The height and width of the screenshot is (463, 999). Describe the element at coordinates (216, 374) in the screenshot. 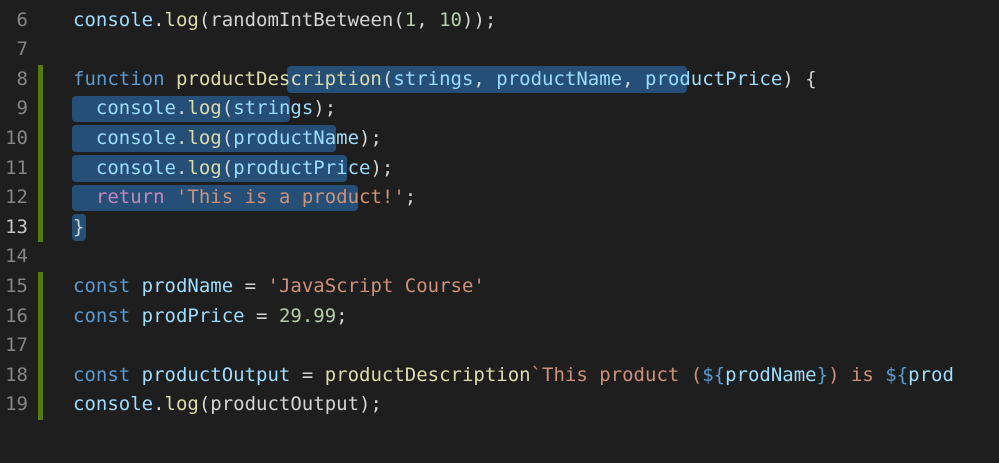

I see `code-token: productOutput` at that location.